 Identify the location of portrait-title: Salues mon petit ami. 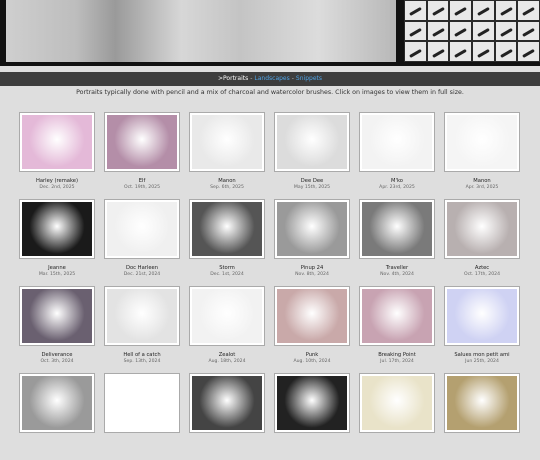
(482, 355).